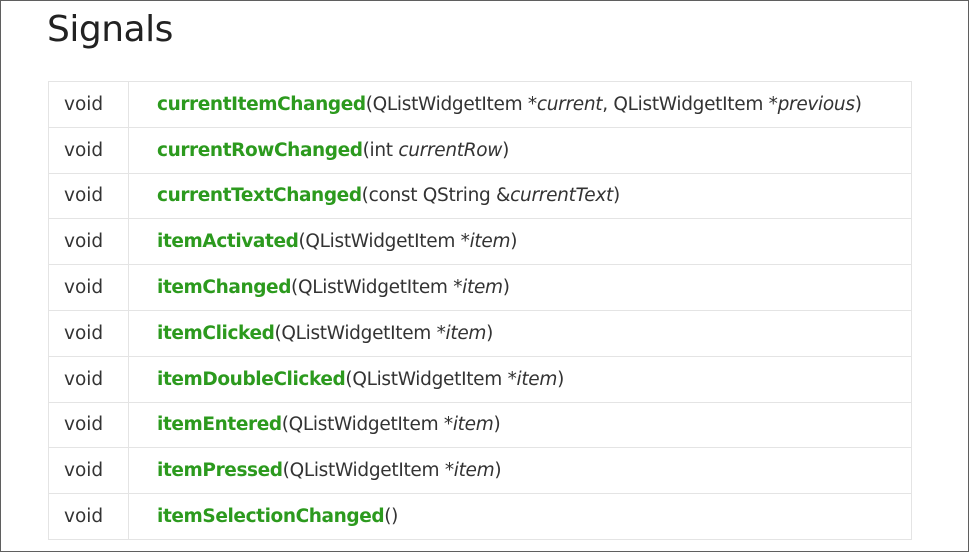  Describe the element at coordinates (251, 379) in the screenshot. I see `signal-link: itemDoubleClicked` at that location.